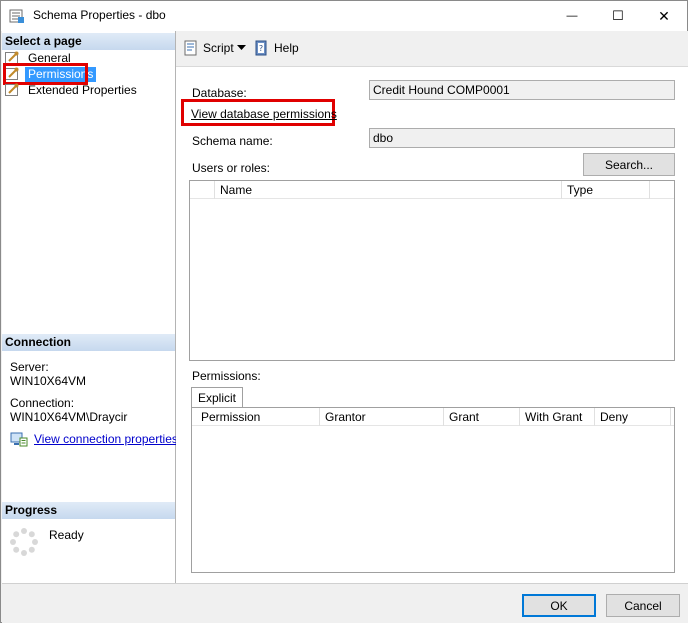 The width and height of the screenshot is (688, 623). I want to click on server-label: Server:, so click(29, 367).